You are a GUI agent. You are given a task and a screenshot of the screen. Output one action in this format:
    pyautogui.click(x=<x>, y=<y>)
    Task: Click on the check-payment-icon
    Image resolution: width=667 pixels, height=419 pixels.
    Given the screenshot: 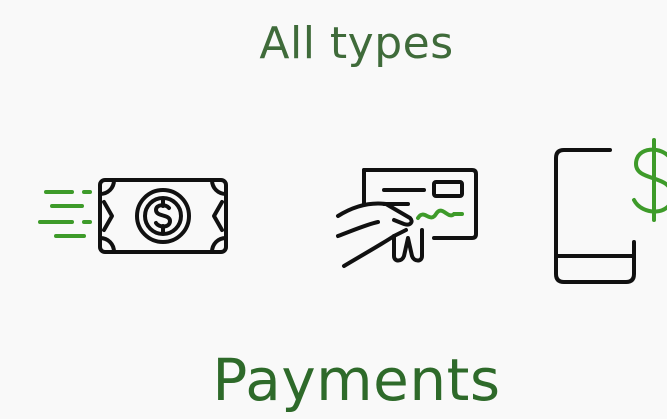 What is the action you would take?
    pyautogui.click(x=409, y=216)
    